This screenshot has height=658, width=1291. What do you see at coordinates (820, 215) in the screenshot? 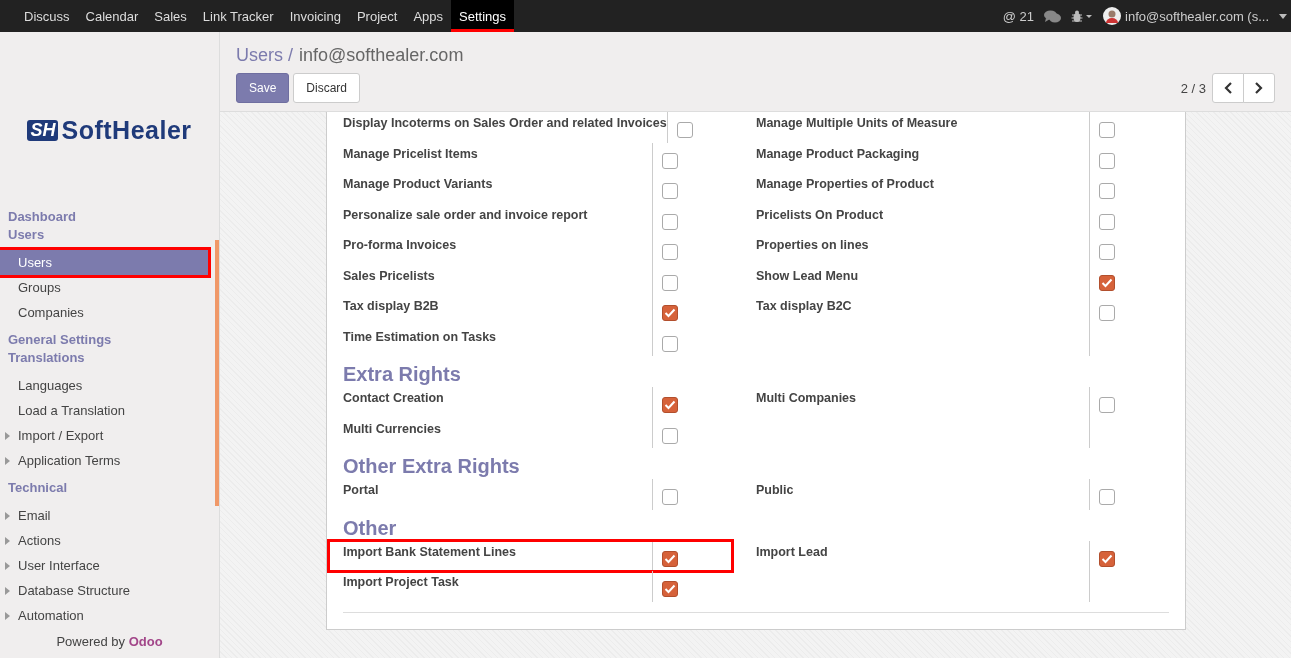
I see `field-label: Pricelists On Product` at bounding box center [820, 215].